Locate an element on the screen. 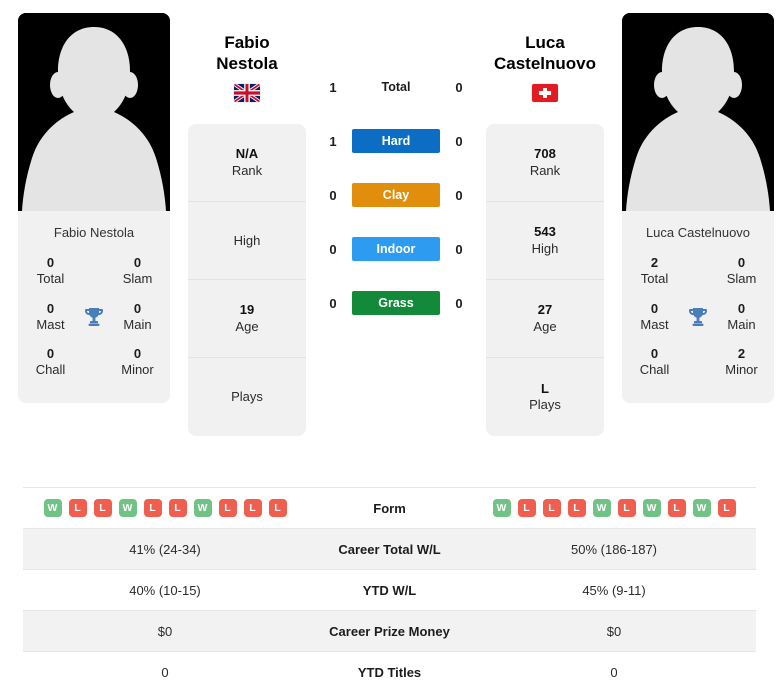  left-titles-mast: 0 Mast is located at coordinates (50, 317).